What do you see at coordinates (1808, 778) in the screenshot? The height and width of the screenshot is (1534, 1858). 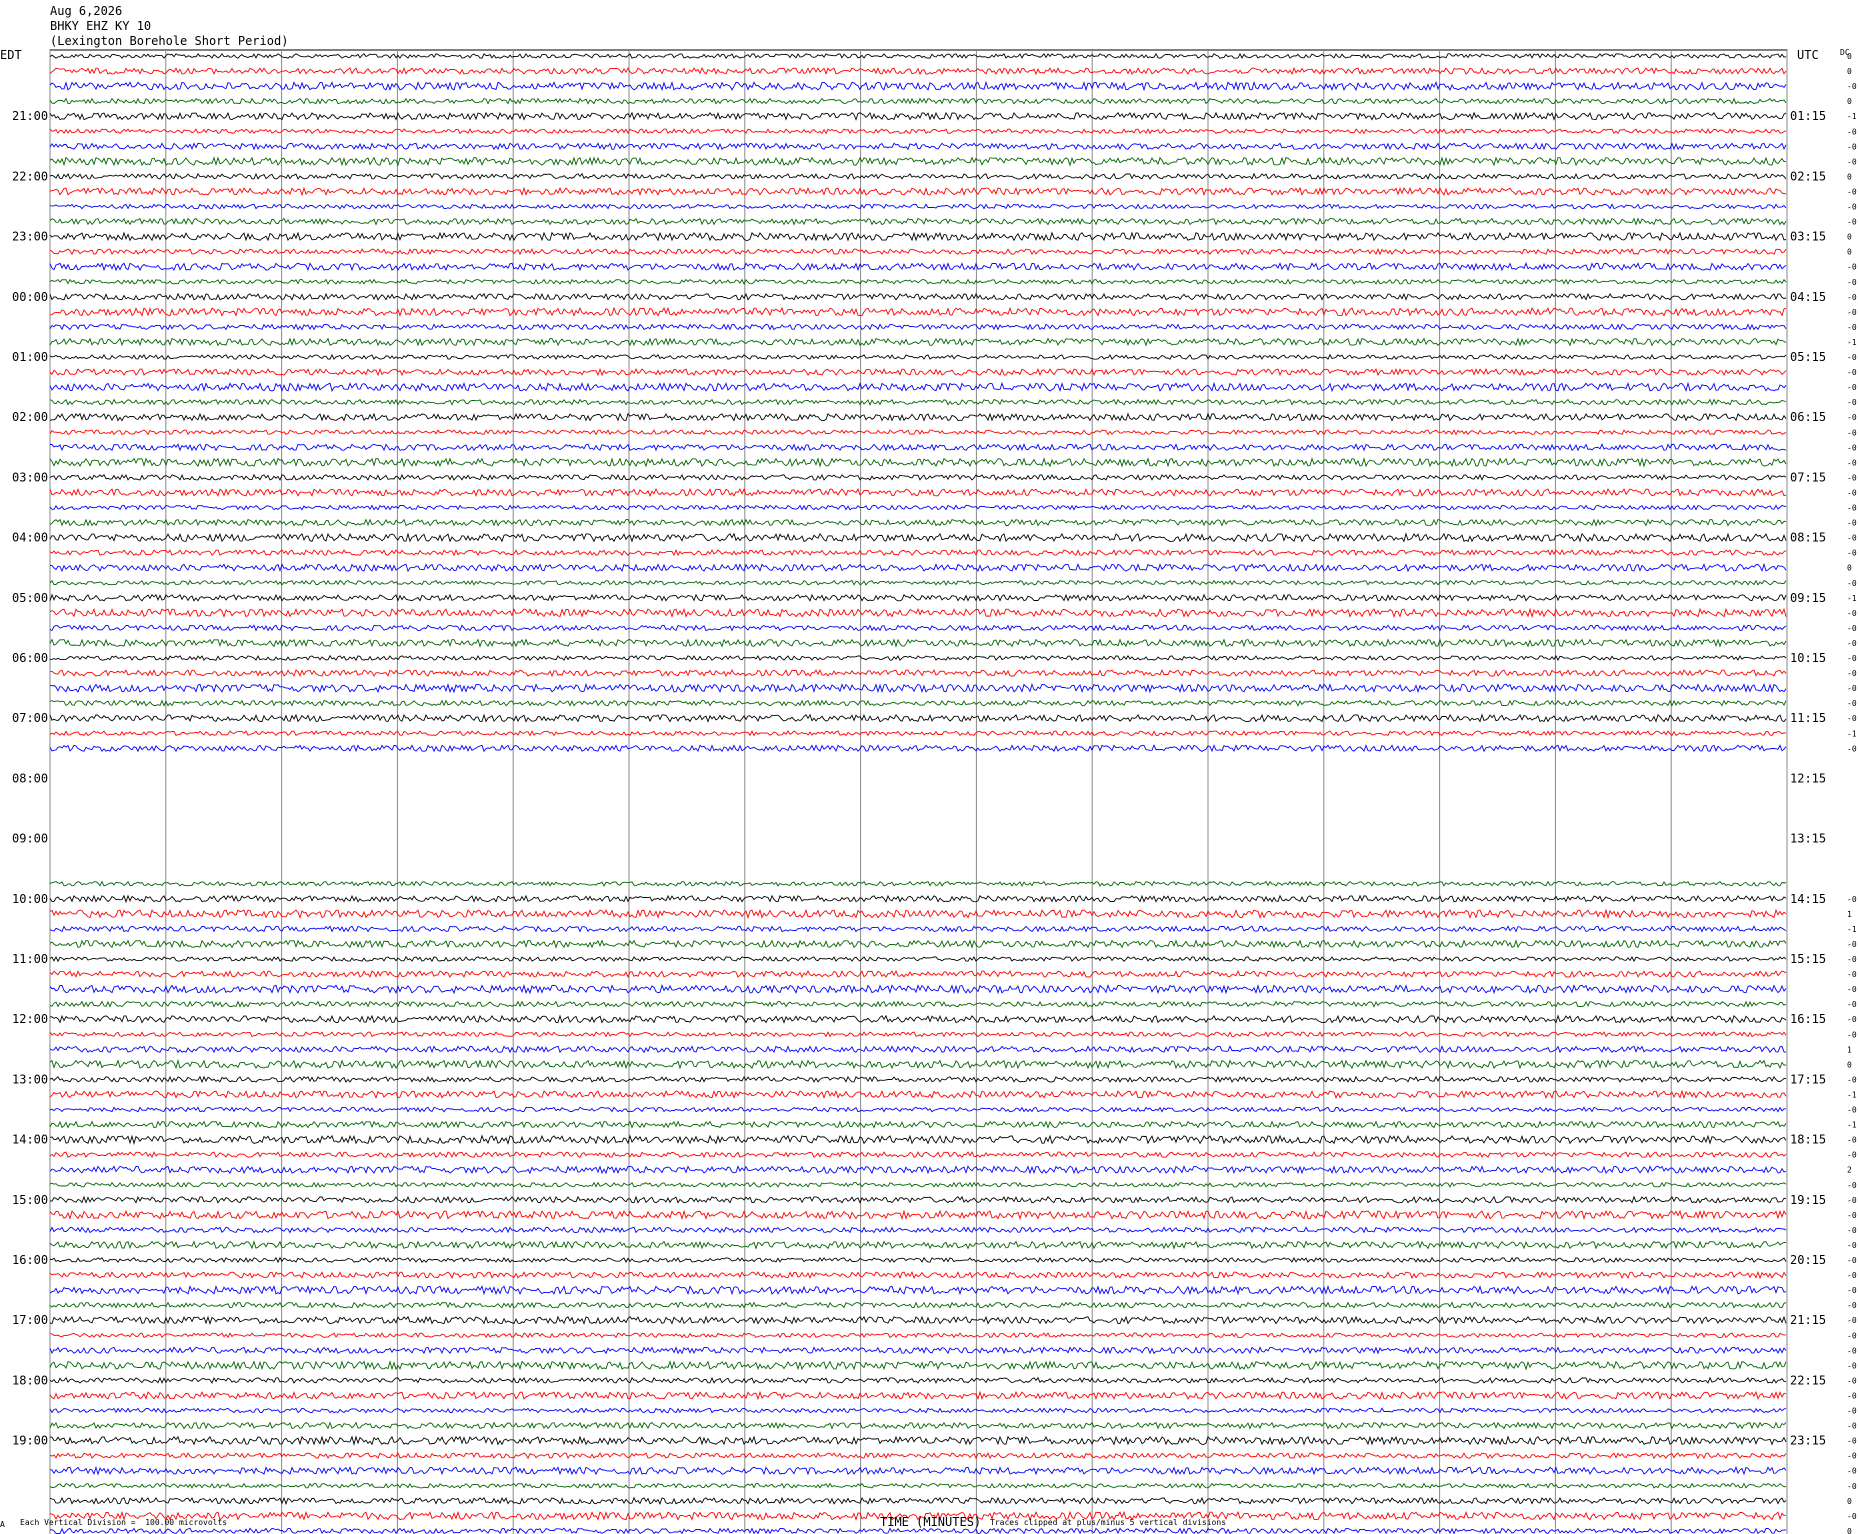 I see `utc-hour-label: 12:15` at bounding box center [1808, 778].